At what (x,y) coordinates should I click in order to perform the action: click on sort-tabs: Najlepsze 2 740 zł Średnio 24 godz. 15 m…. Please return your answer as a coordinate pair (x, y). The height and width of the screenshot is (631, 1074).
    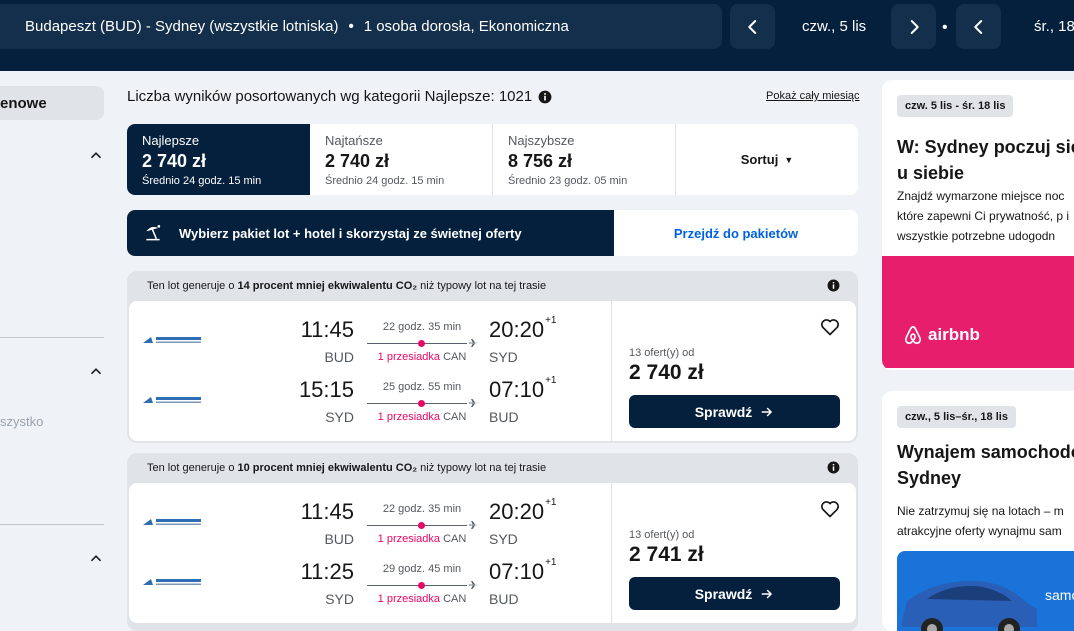
    Looking at the image, I should click on (492, 159).